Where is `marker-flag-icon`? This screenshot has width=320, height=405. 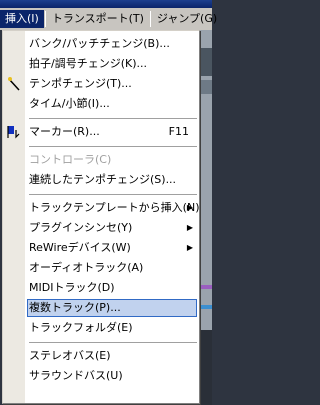 marker-flag-icon is located at coordinates (13, 132).